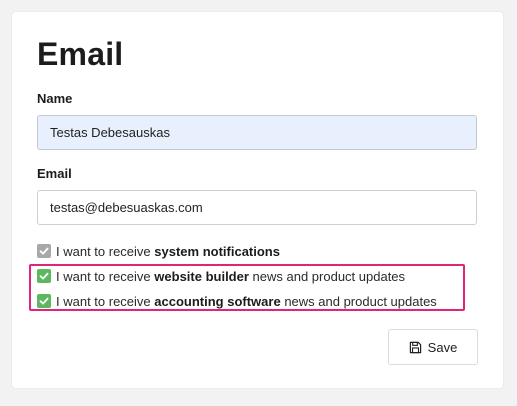 This screenshot has width=517, height=406. I want to click on email-field, so click(257, 207).